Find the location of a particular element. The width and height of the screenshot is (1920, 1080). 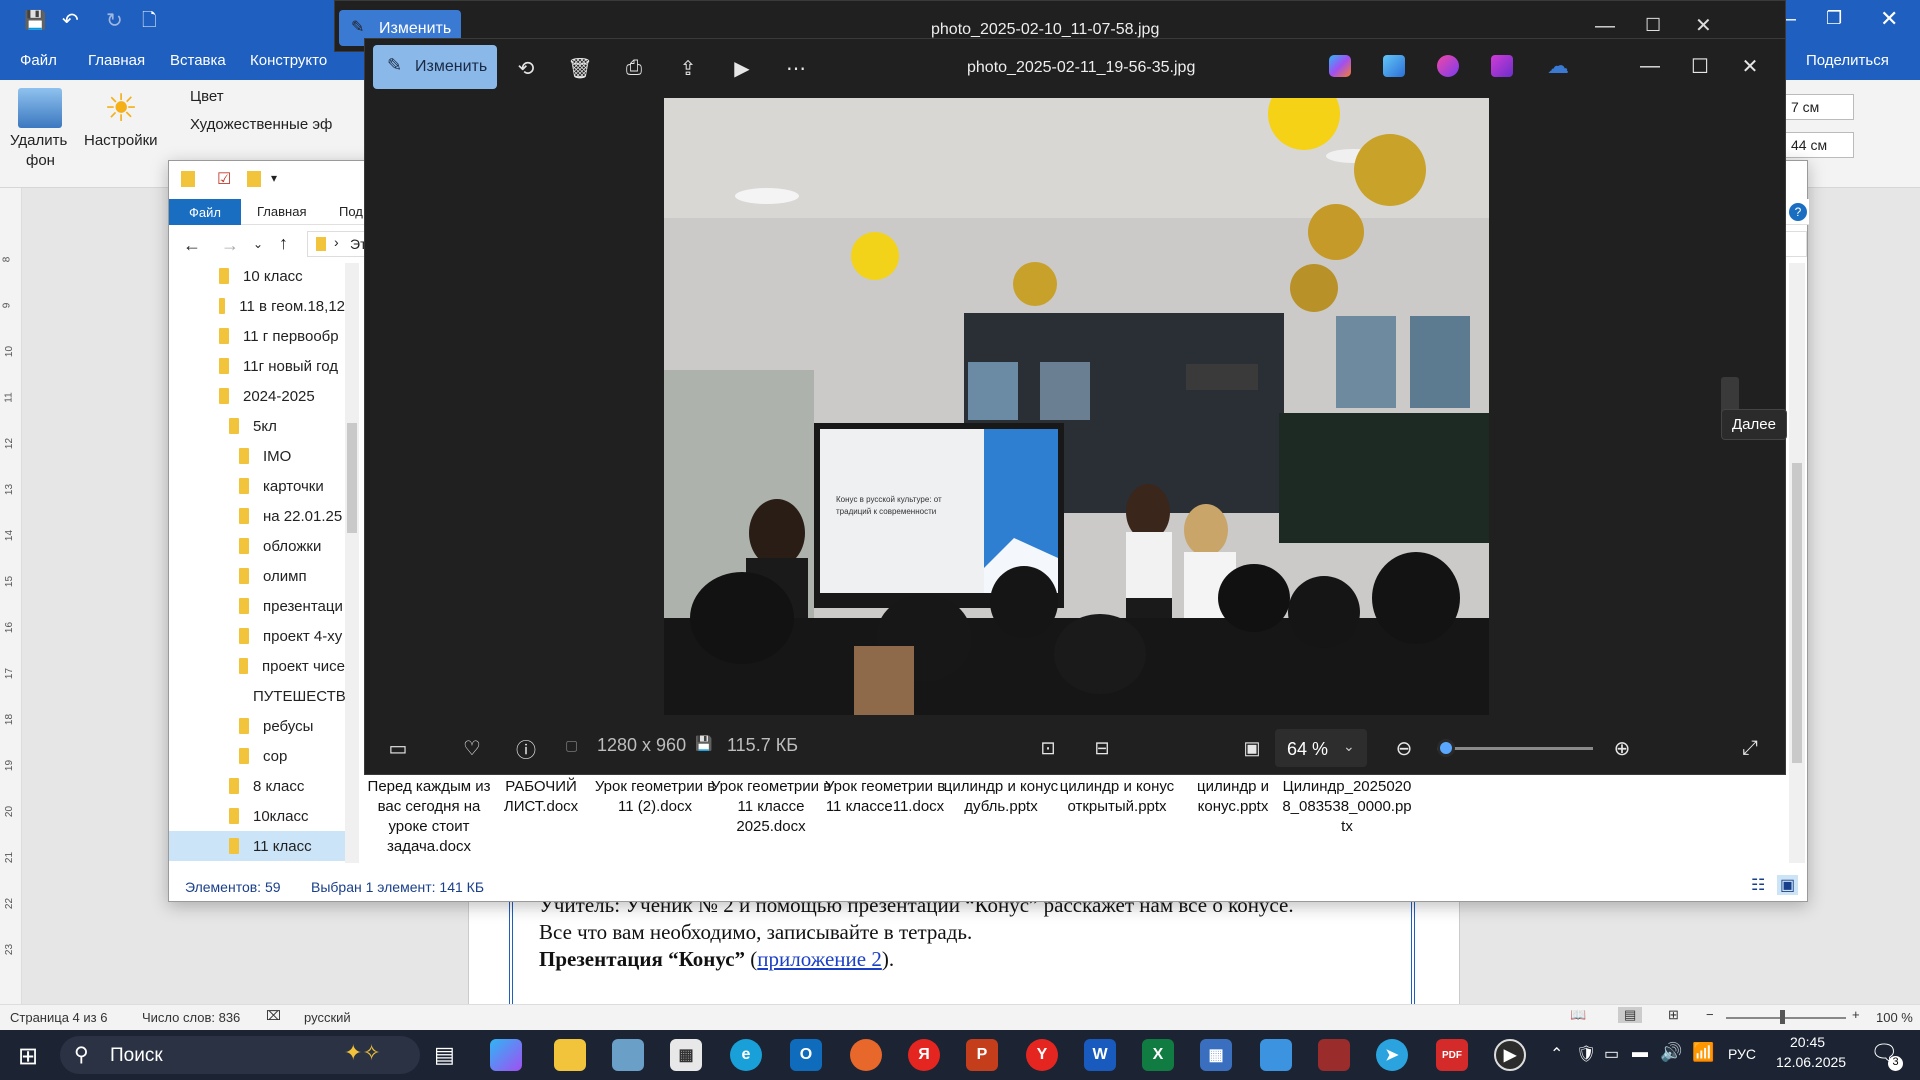

winrar-taskbar-icon is located at coordinates (1334, 1055).